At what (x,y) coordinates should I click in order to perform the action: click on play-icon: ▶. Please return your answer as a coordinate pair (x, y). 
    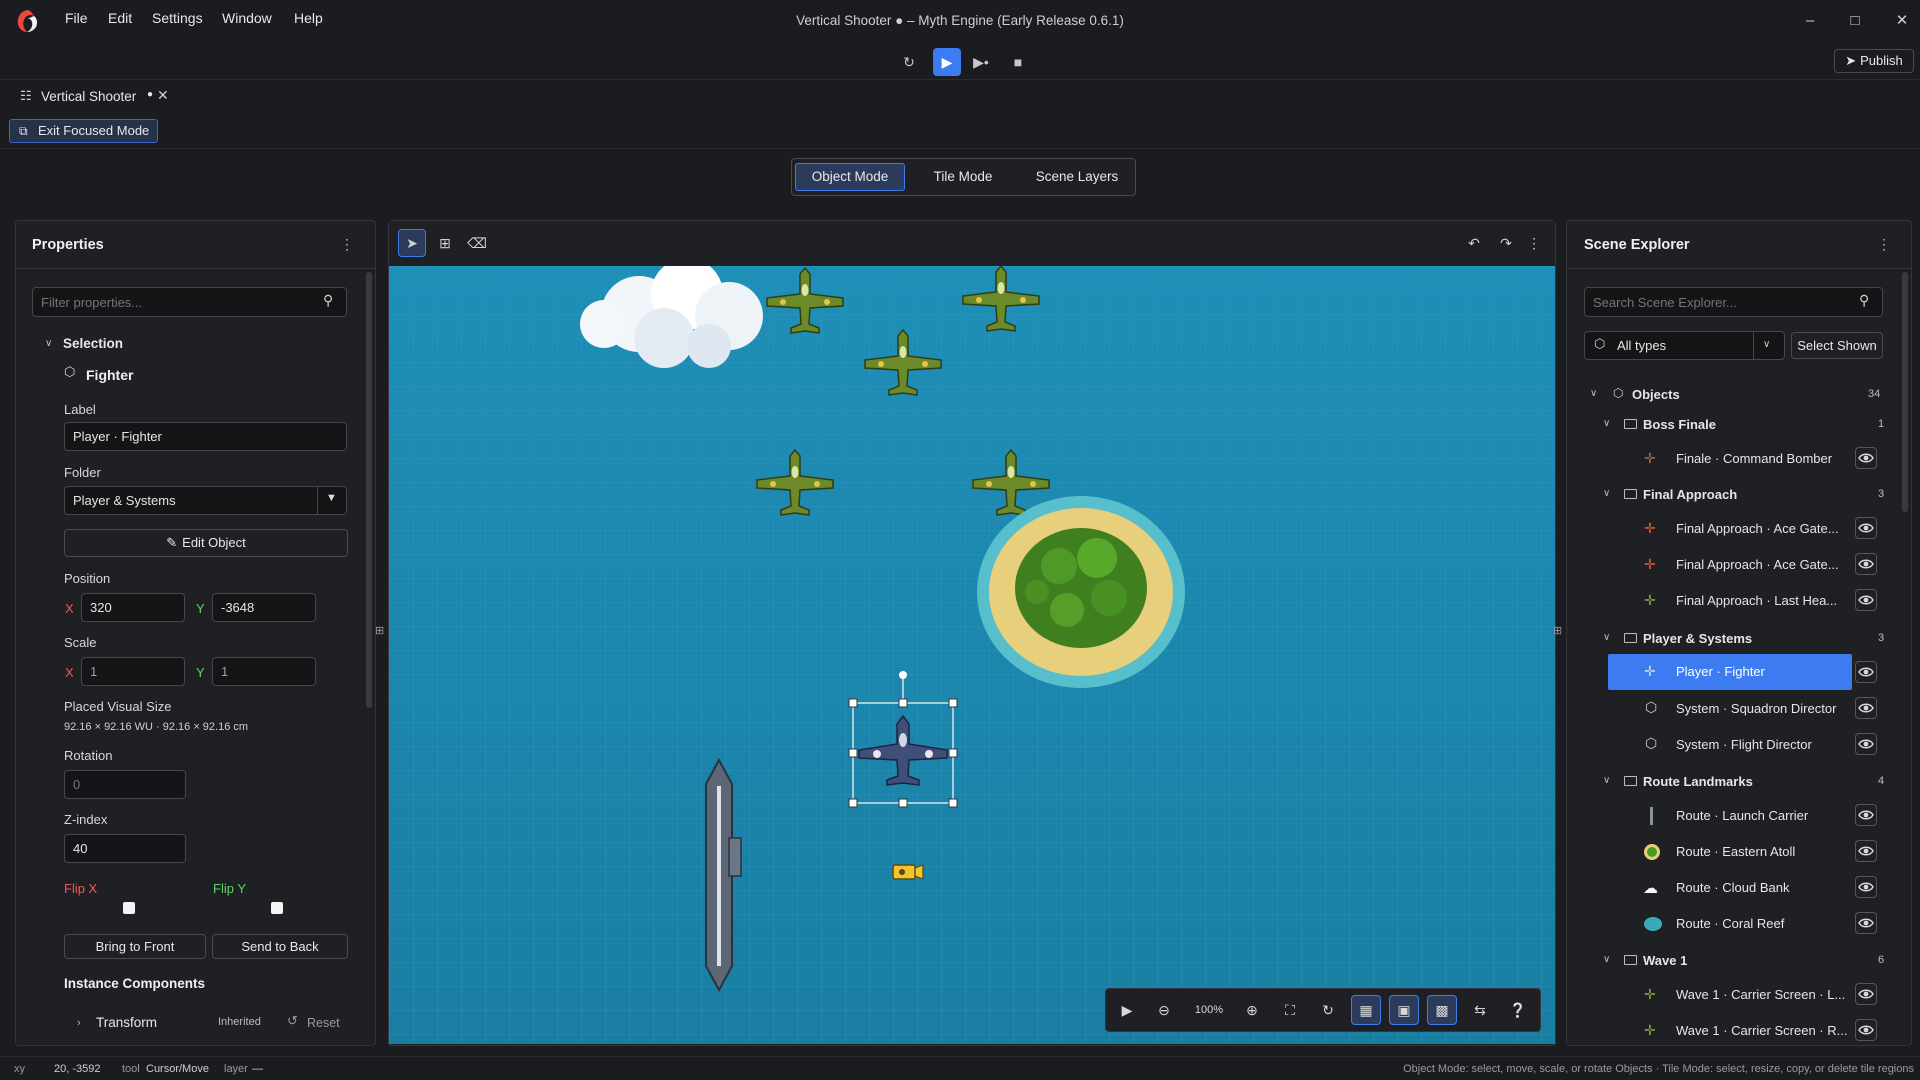
    Looking at the image, I should click on (947, 62).